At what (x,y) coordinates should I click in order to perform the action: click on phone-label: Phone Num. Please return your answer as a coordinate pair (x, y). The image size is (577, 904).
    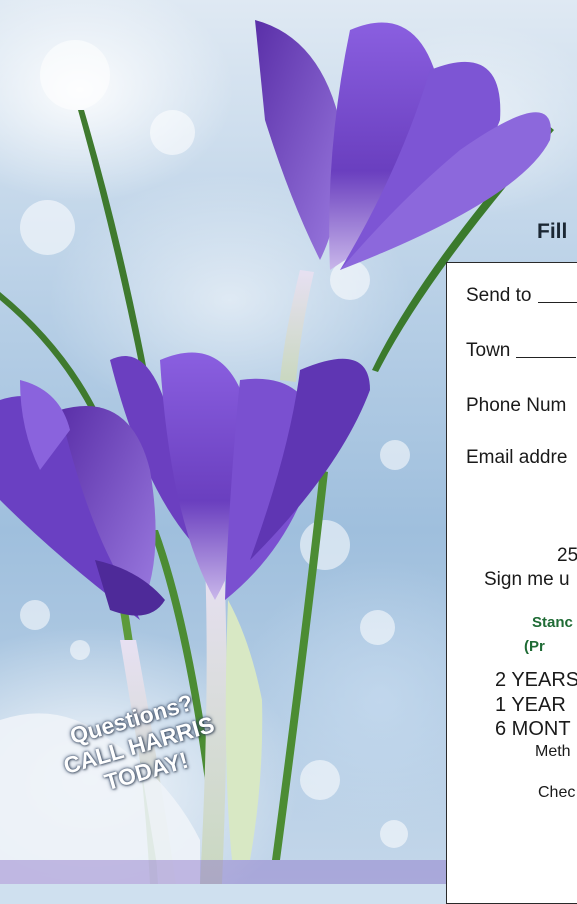
    Looking at the image, I should click on (516, 406).